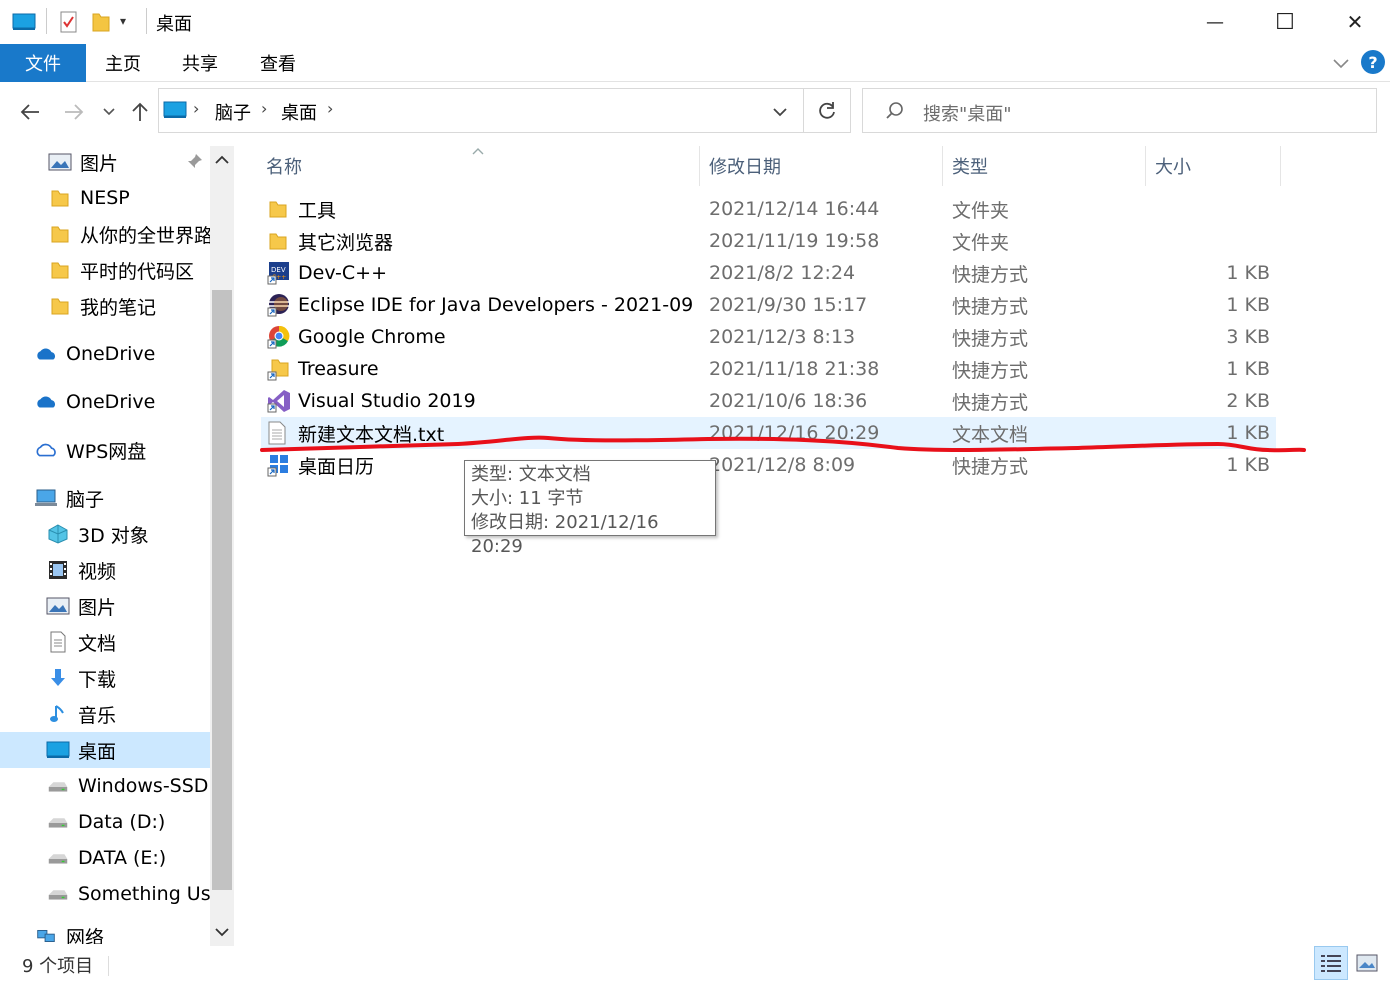 This screenshot has height=982, width=1390. What do you see at coordinates (794, 369) in the screenshot?
I see `file-modified-date: 2021/11/18 21:38` at bounding box center [794, 369].